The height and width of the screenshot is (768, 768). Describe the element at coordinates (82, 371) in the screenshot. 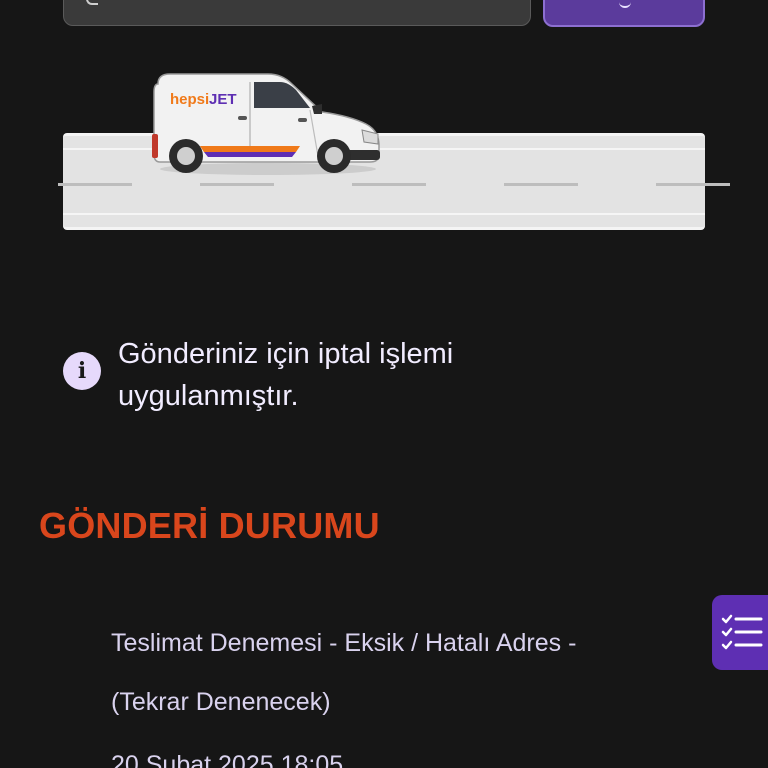

I see `info-icon: i` at that location.